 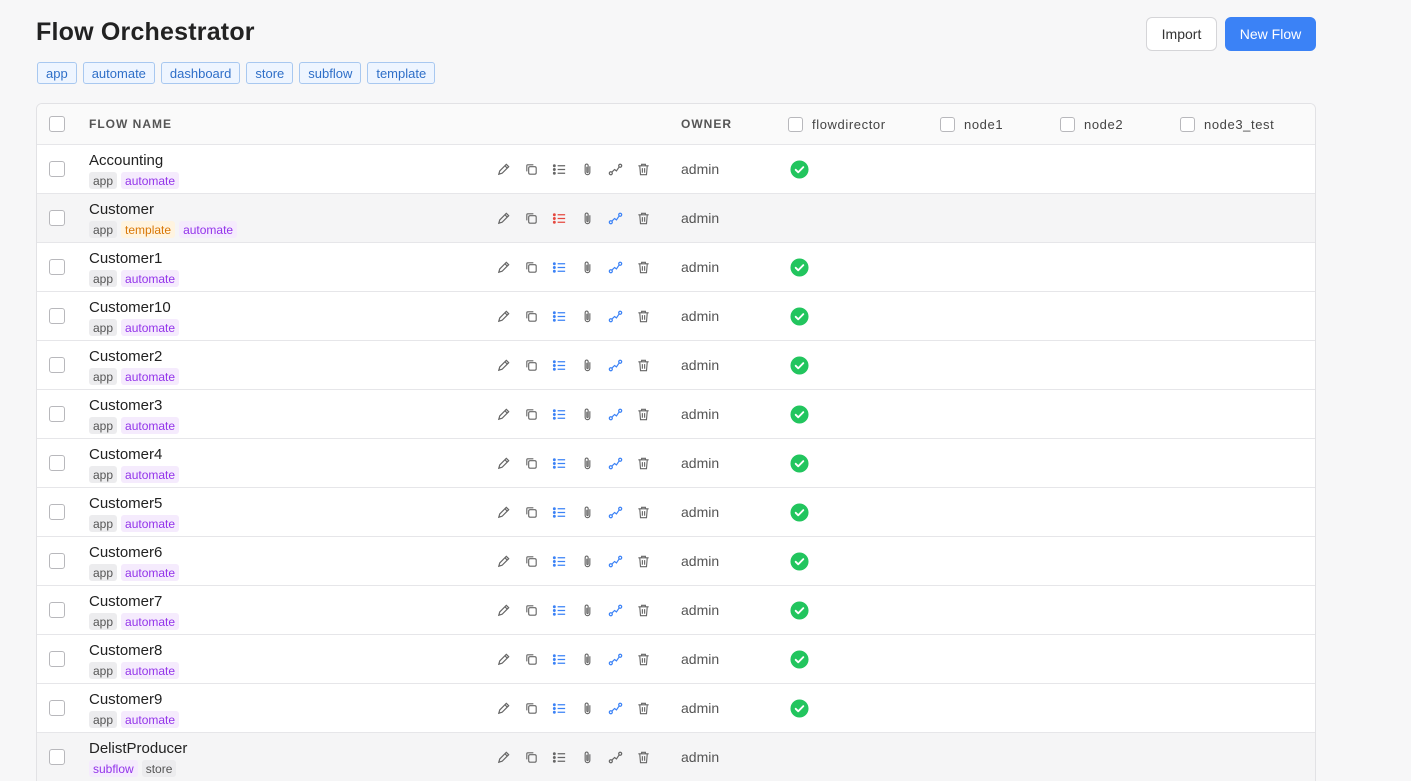 I want to click on flow-name: DelistProducer, so click(x=138, y=748).